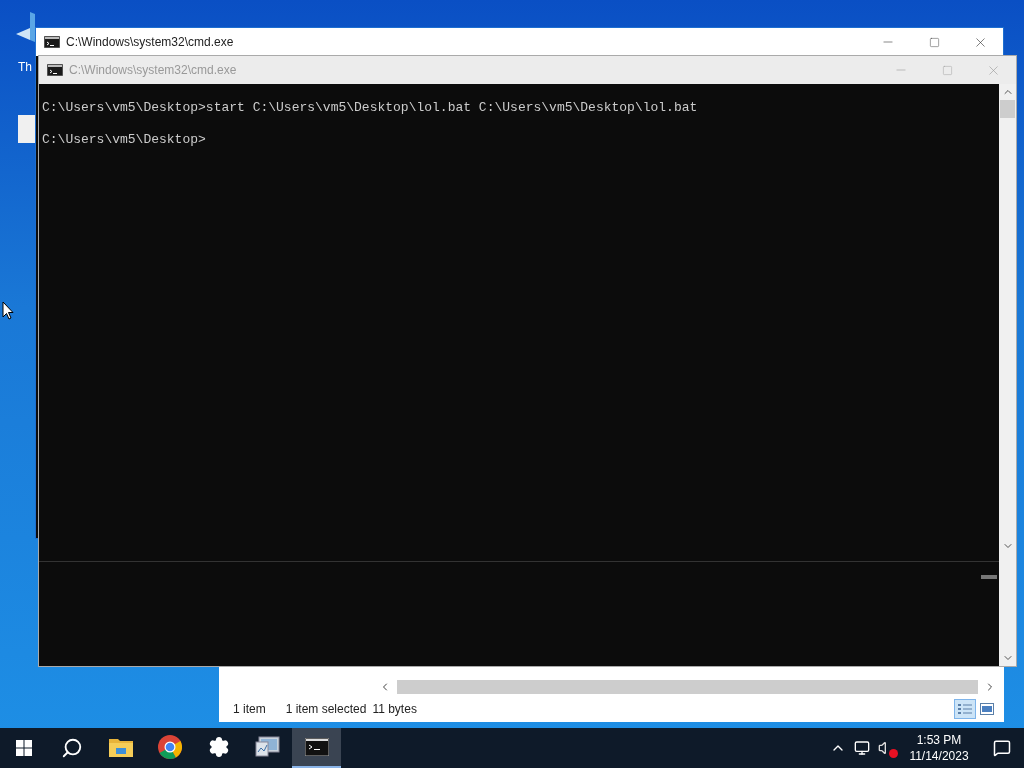  Describe the element at coordinates (1002, 748) in the screenshot. I see `notifications-icon` at that location.